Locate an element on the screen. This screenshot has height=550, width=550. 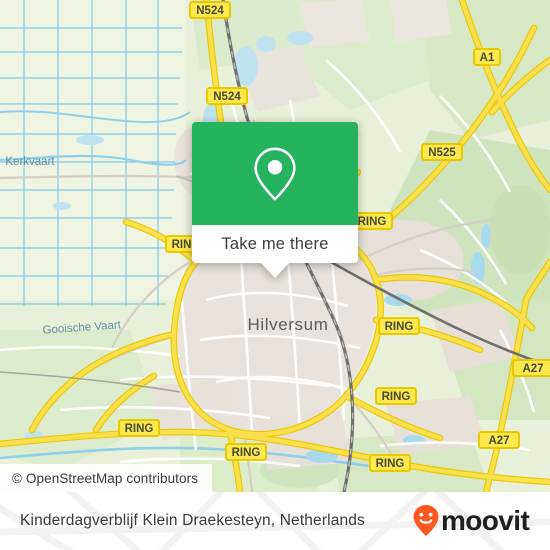
take-me-there-label: Take me there is located at coordinates (275, 243).